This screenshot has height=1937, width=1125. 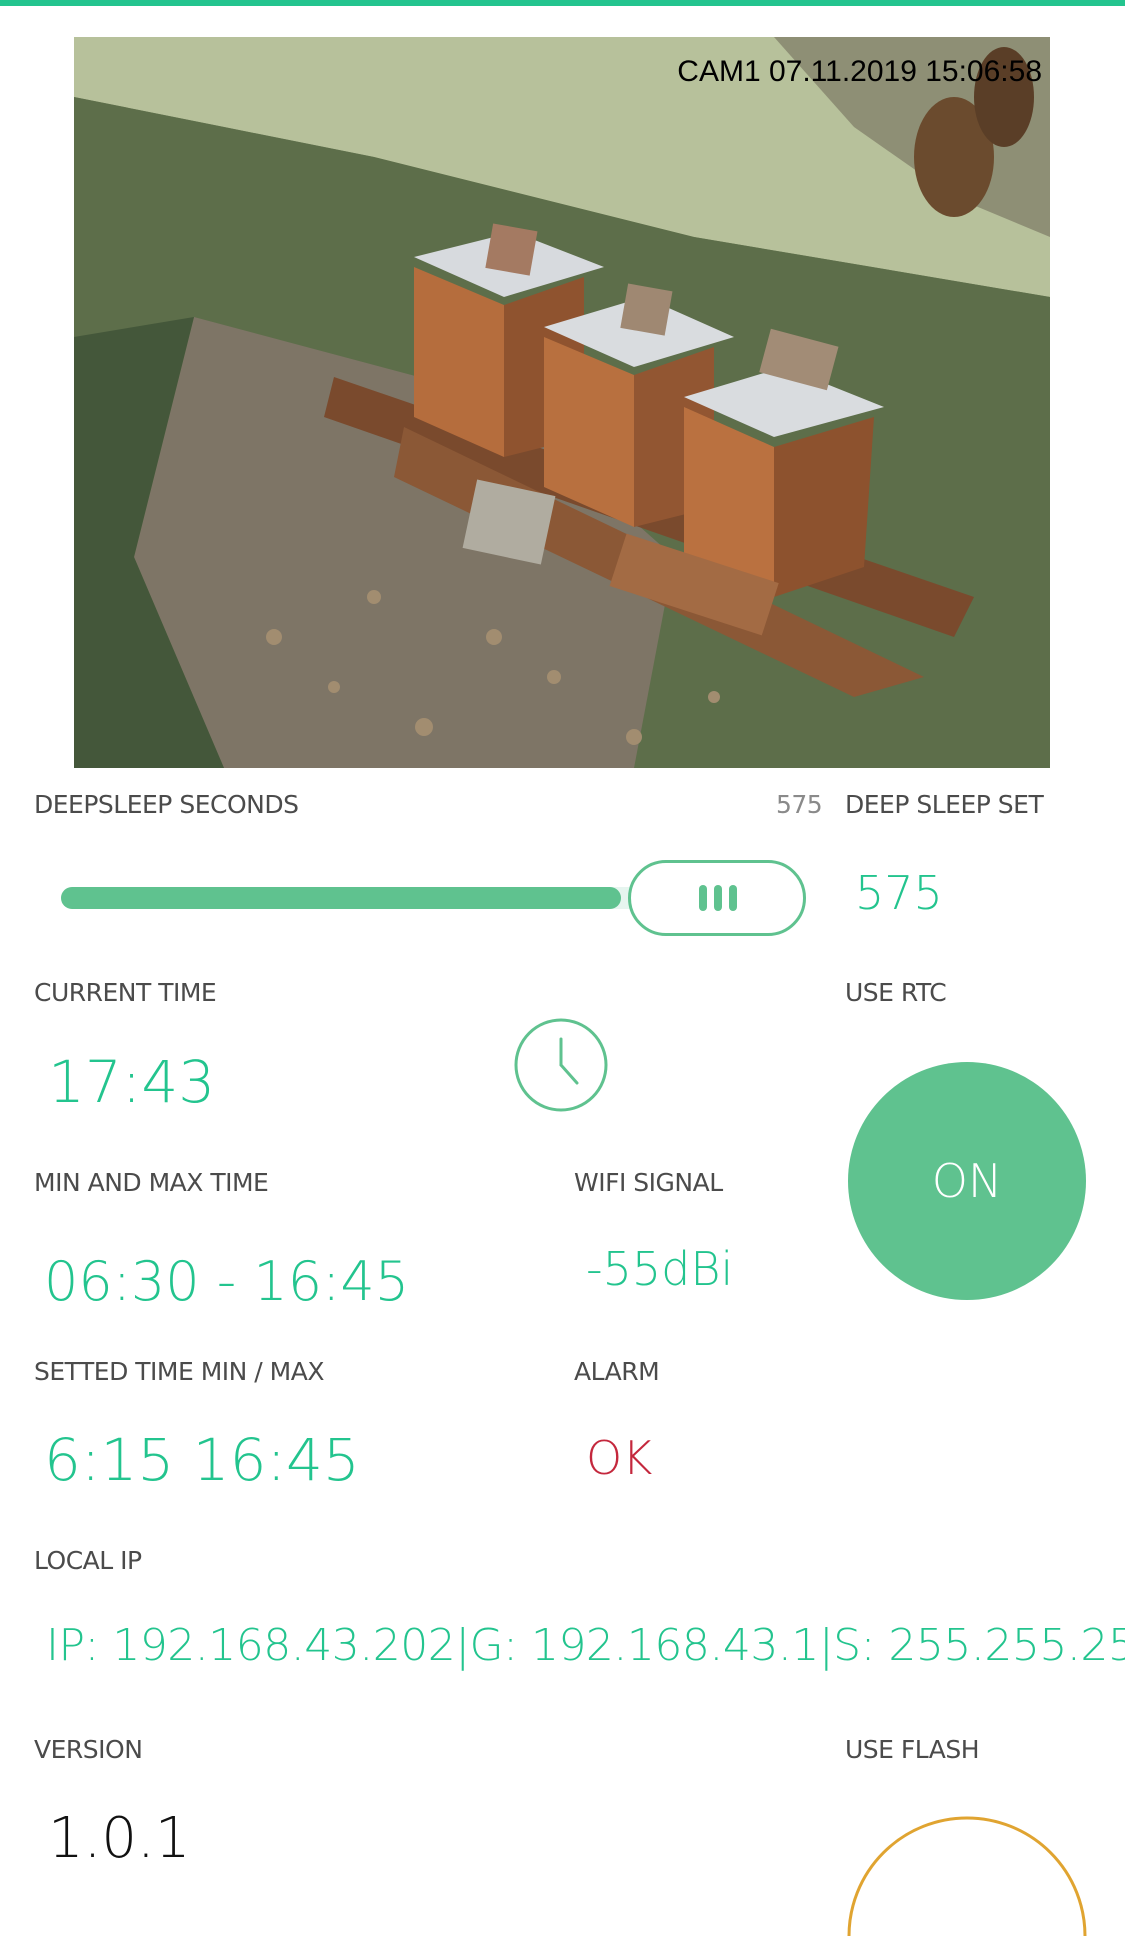 I want to click on version-label: VERSION, so click(x=88, y=1749).